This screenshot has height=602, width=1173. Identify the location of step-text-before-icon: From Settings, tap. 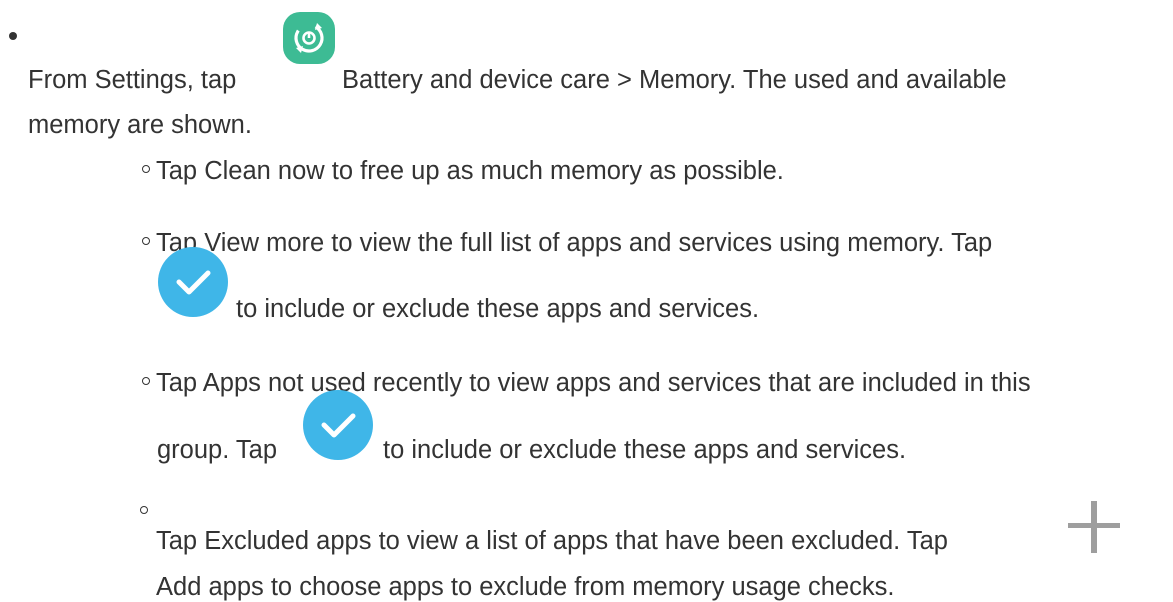
(132, 80).